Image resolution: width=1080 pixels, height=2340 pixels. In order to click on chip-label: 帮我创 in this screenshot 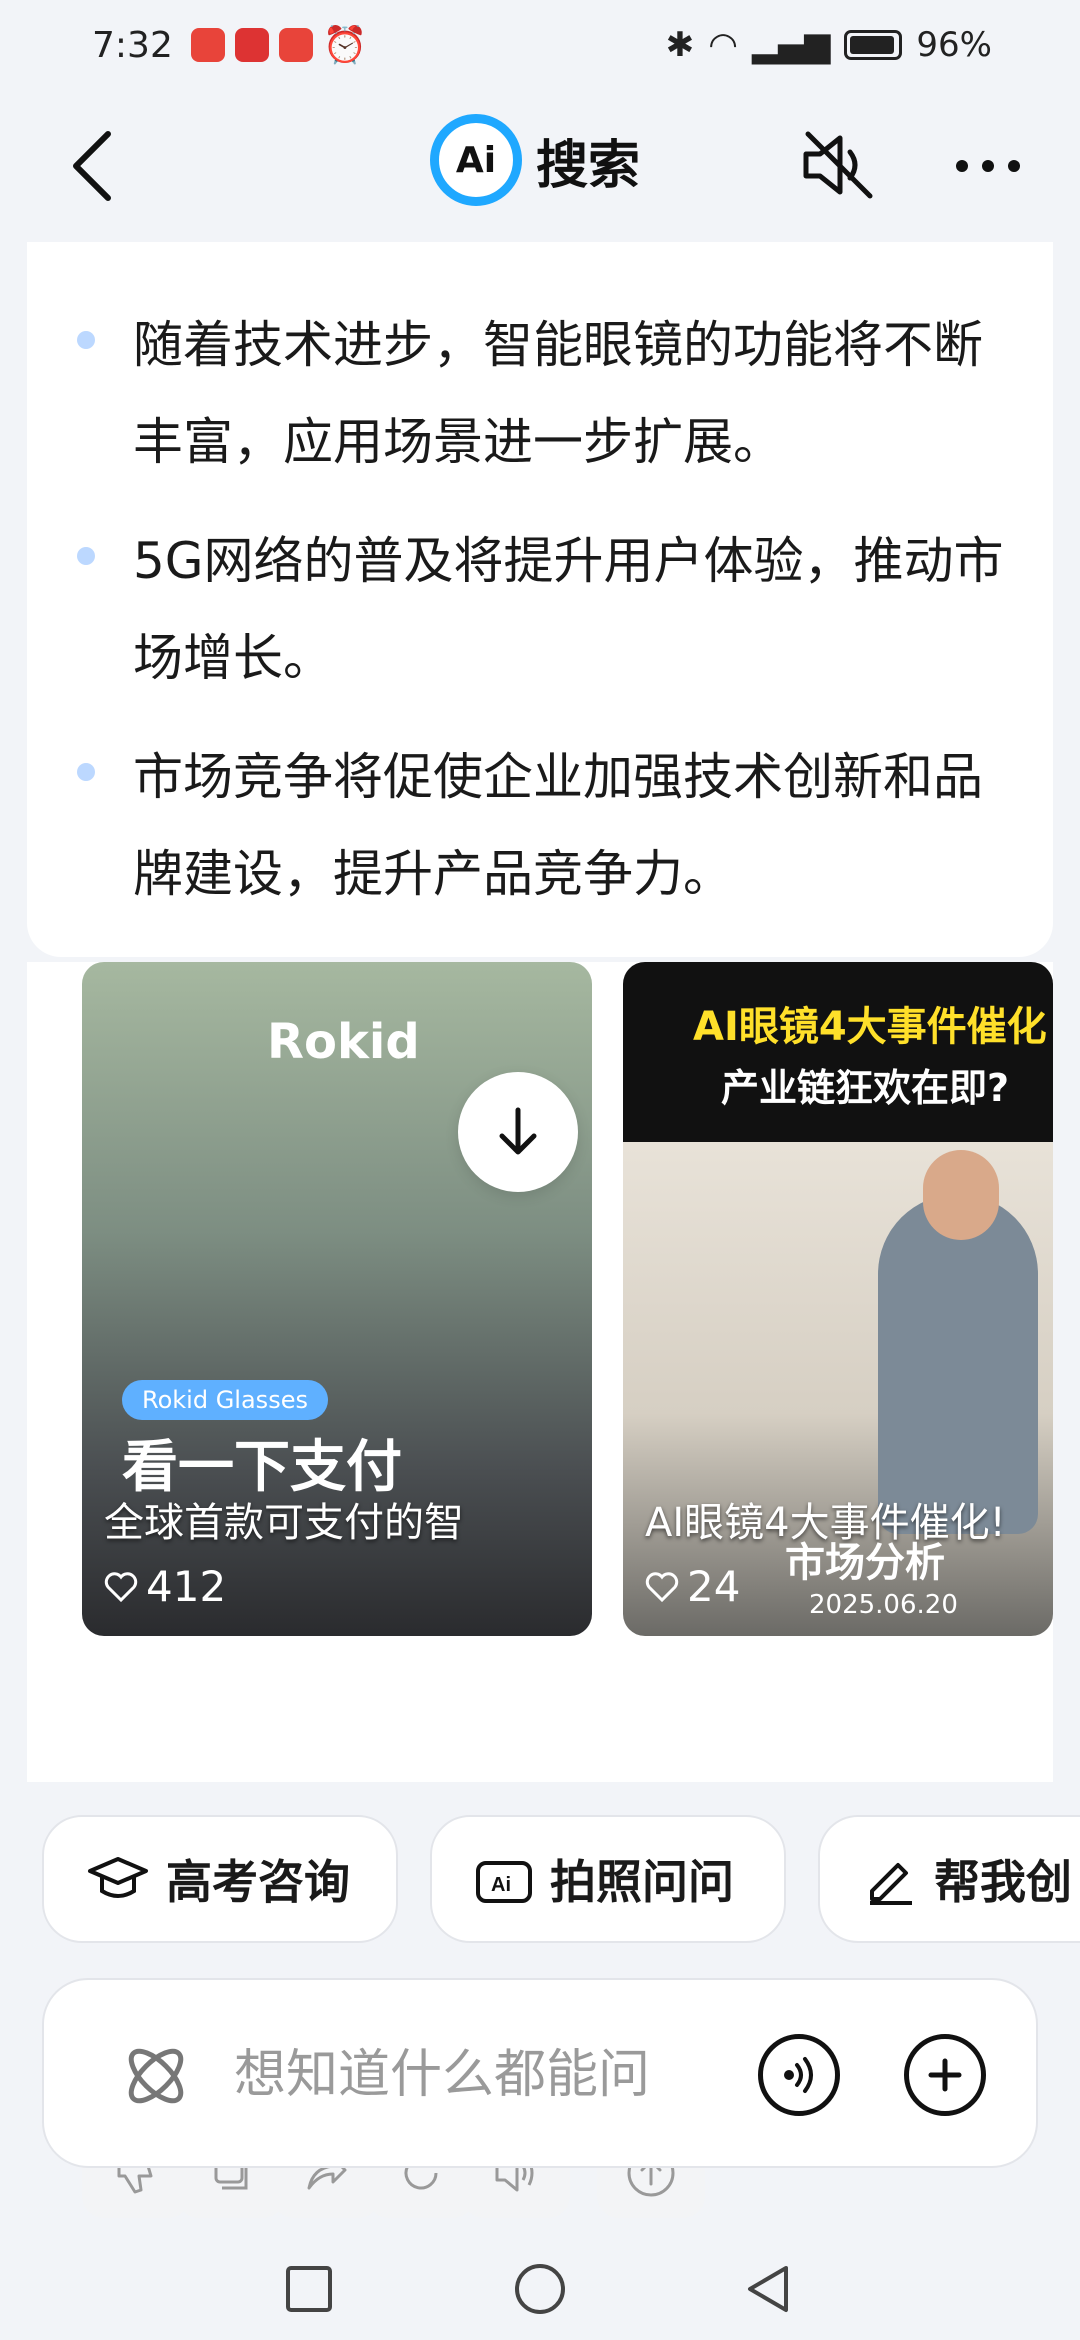, I will do `click(1003, 1882)`.